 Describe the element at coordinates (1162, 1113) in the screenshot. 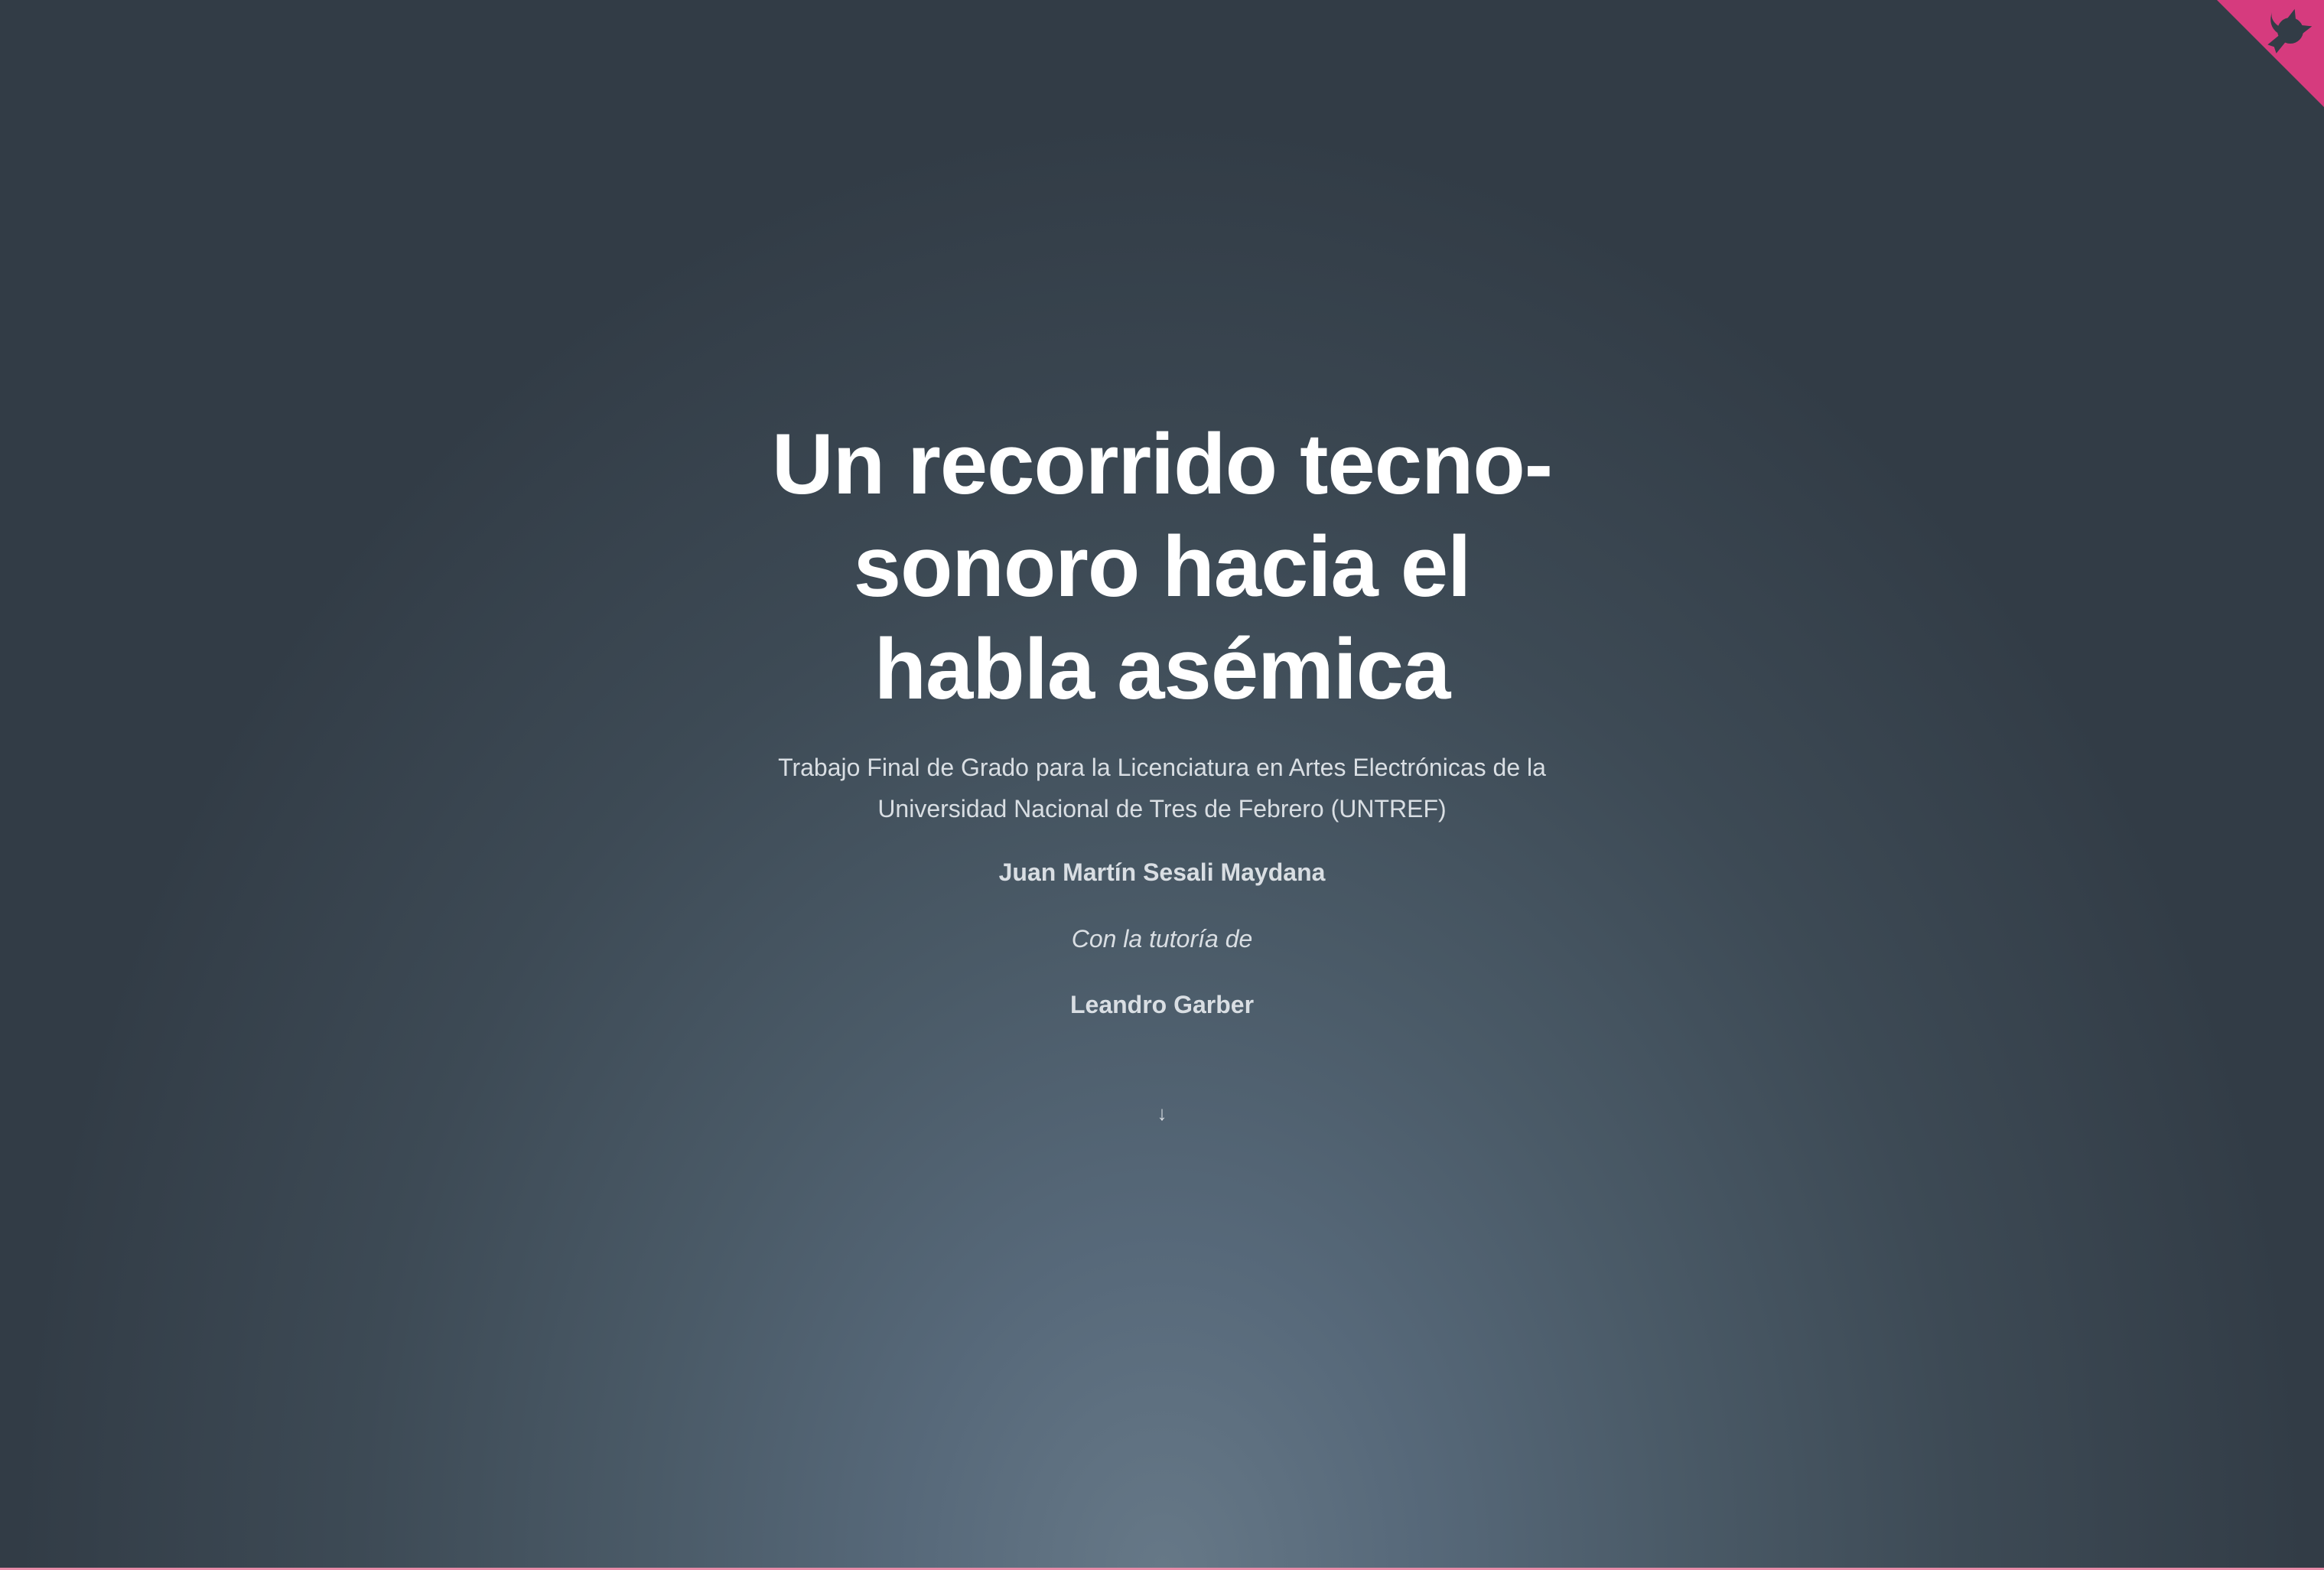

I see `scroll-down-arrow-icon: ↓` at that location.